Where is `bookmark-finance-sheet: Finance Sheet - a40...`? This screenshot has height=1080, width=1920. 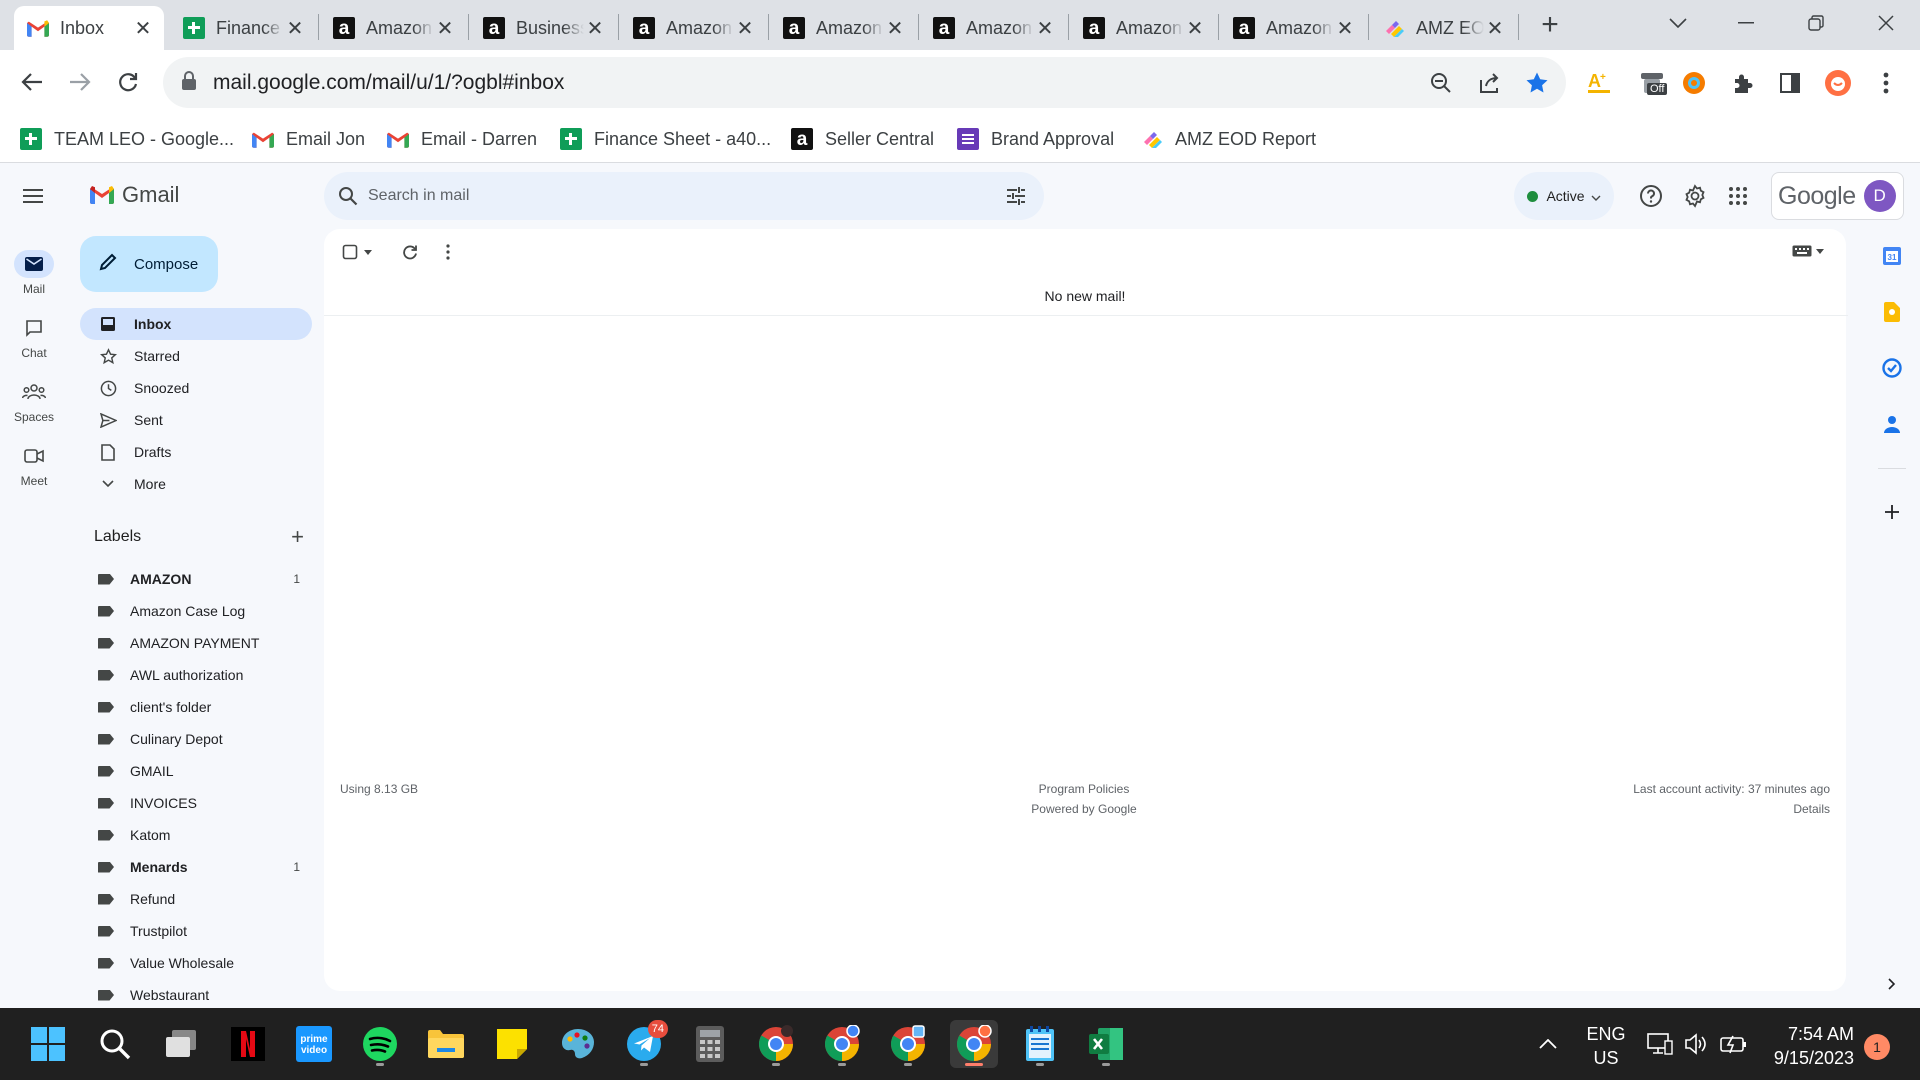
bookmark-finance-sheet: Finance Sheet - a40... is located at coordinates (665, 139).